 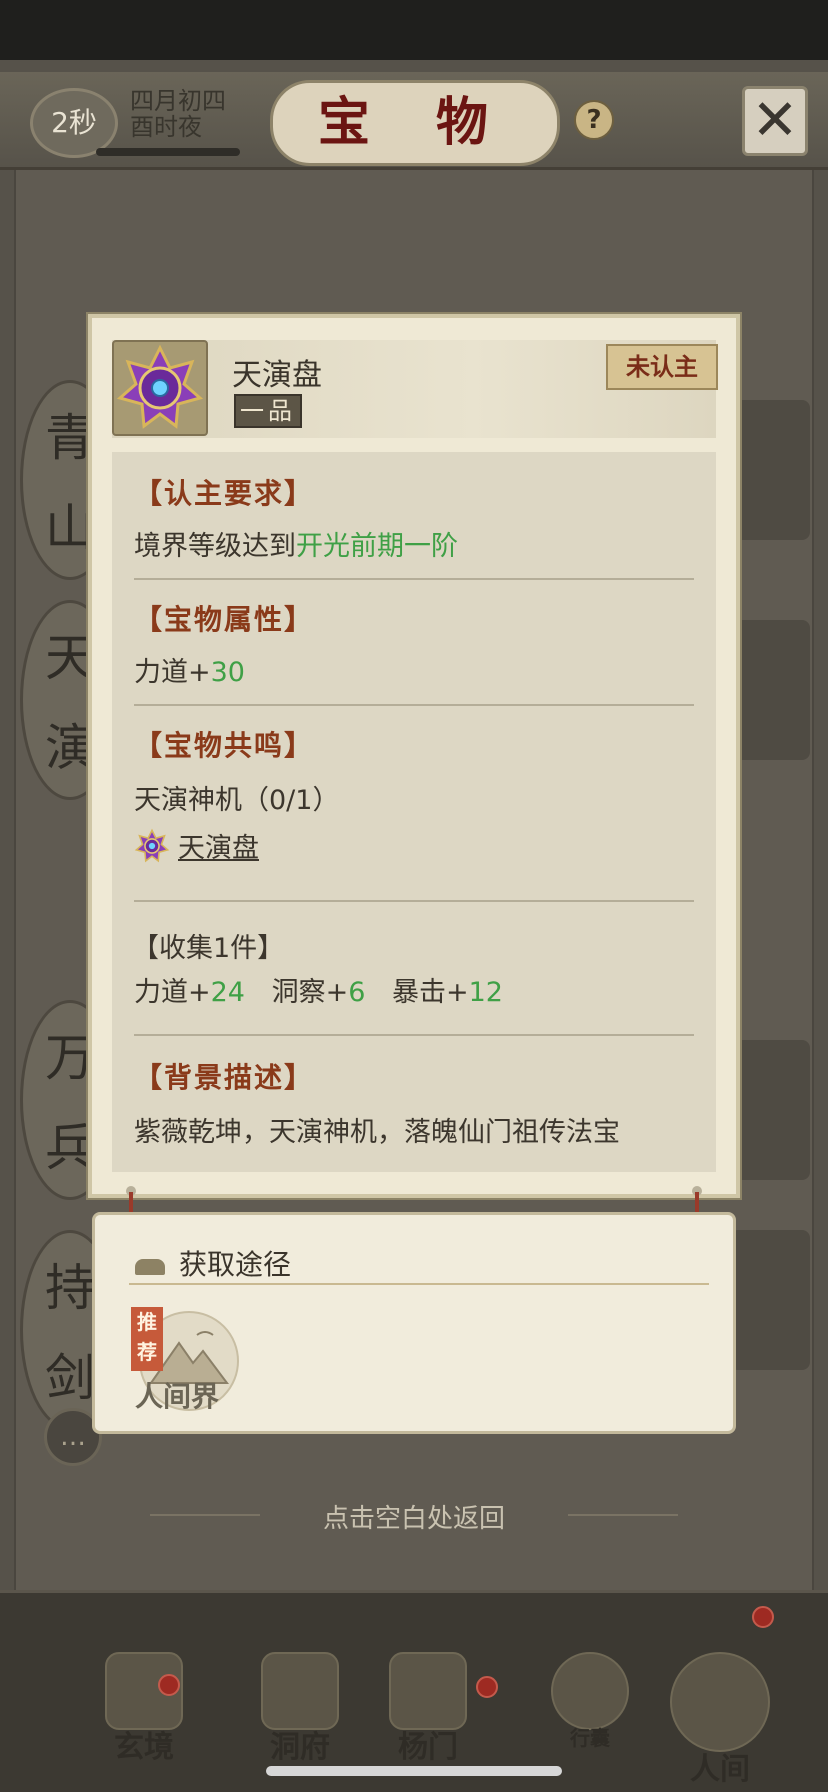 I want to click on date-display: 四月初四 酉时夜, so click(x=178, y=114).